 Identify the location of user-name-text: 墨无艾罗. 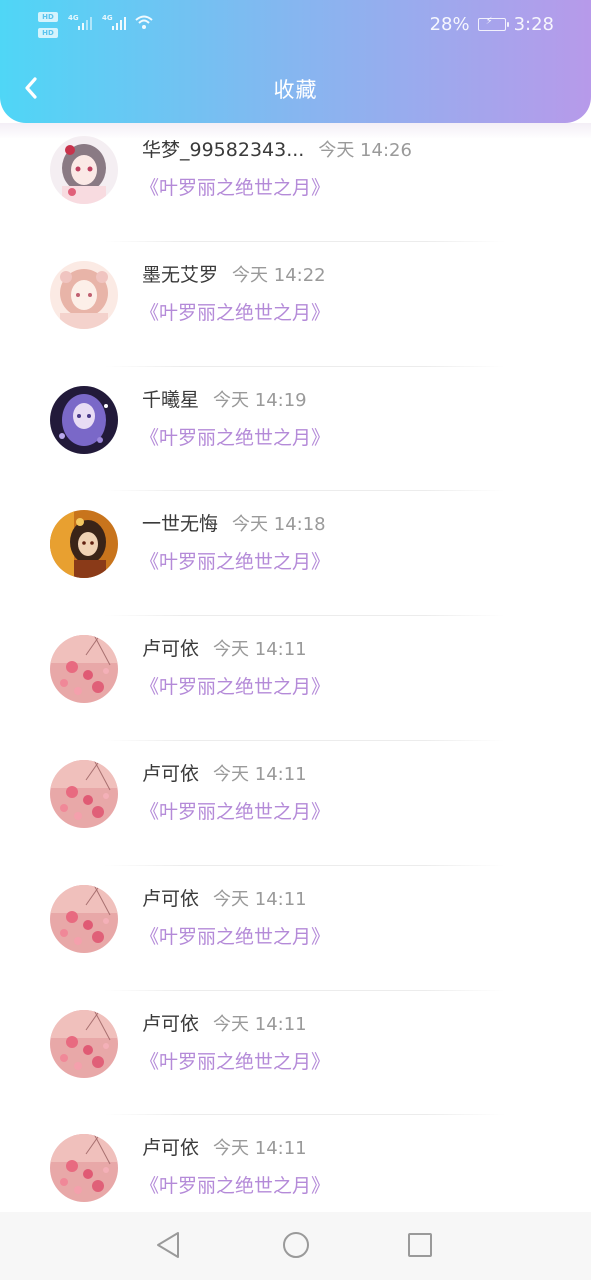
(180, 274).